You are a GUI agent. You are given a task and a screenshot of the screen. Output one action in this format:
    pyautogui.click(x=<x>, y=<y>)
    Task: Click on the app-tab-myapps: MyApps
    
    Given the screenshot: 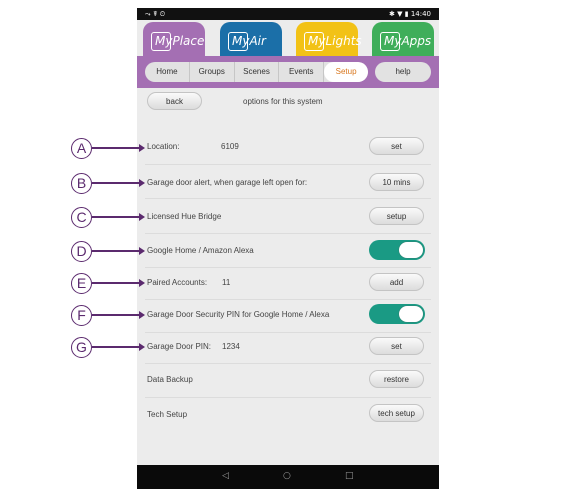 What is the action you would take?
    pyautogui.click(x=403, y=39)
    